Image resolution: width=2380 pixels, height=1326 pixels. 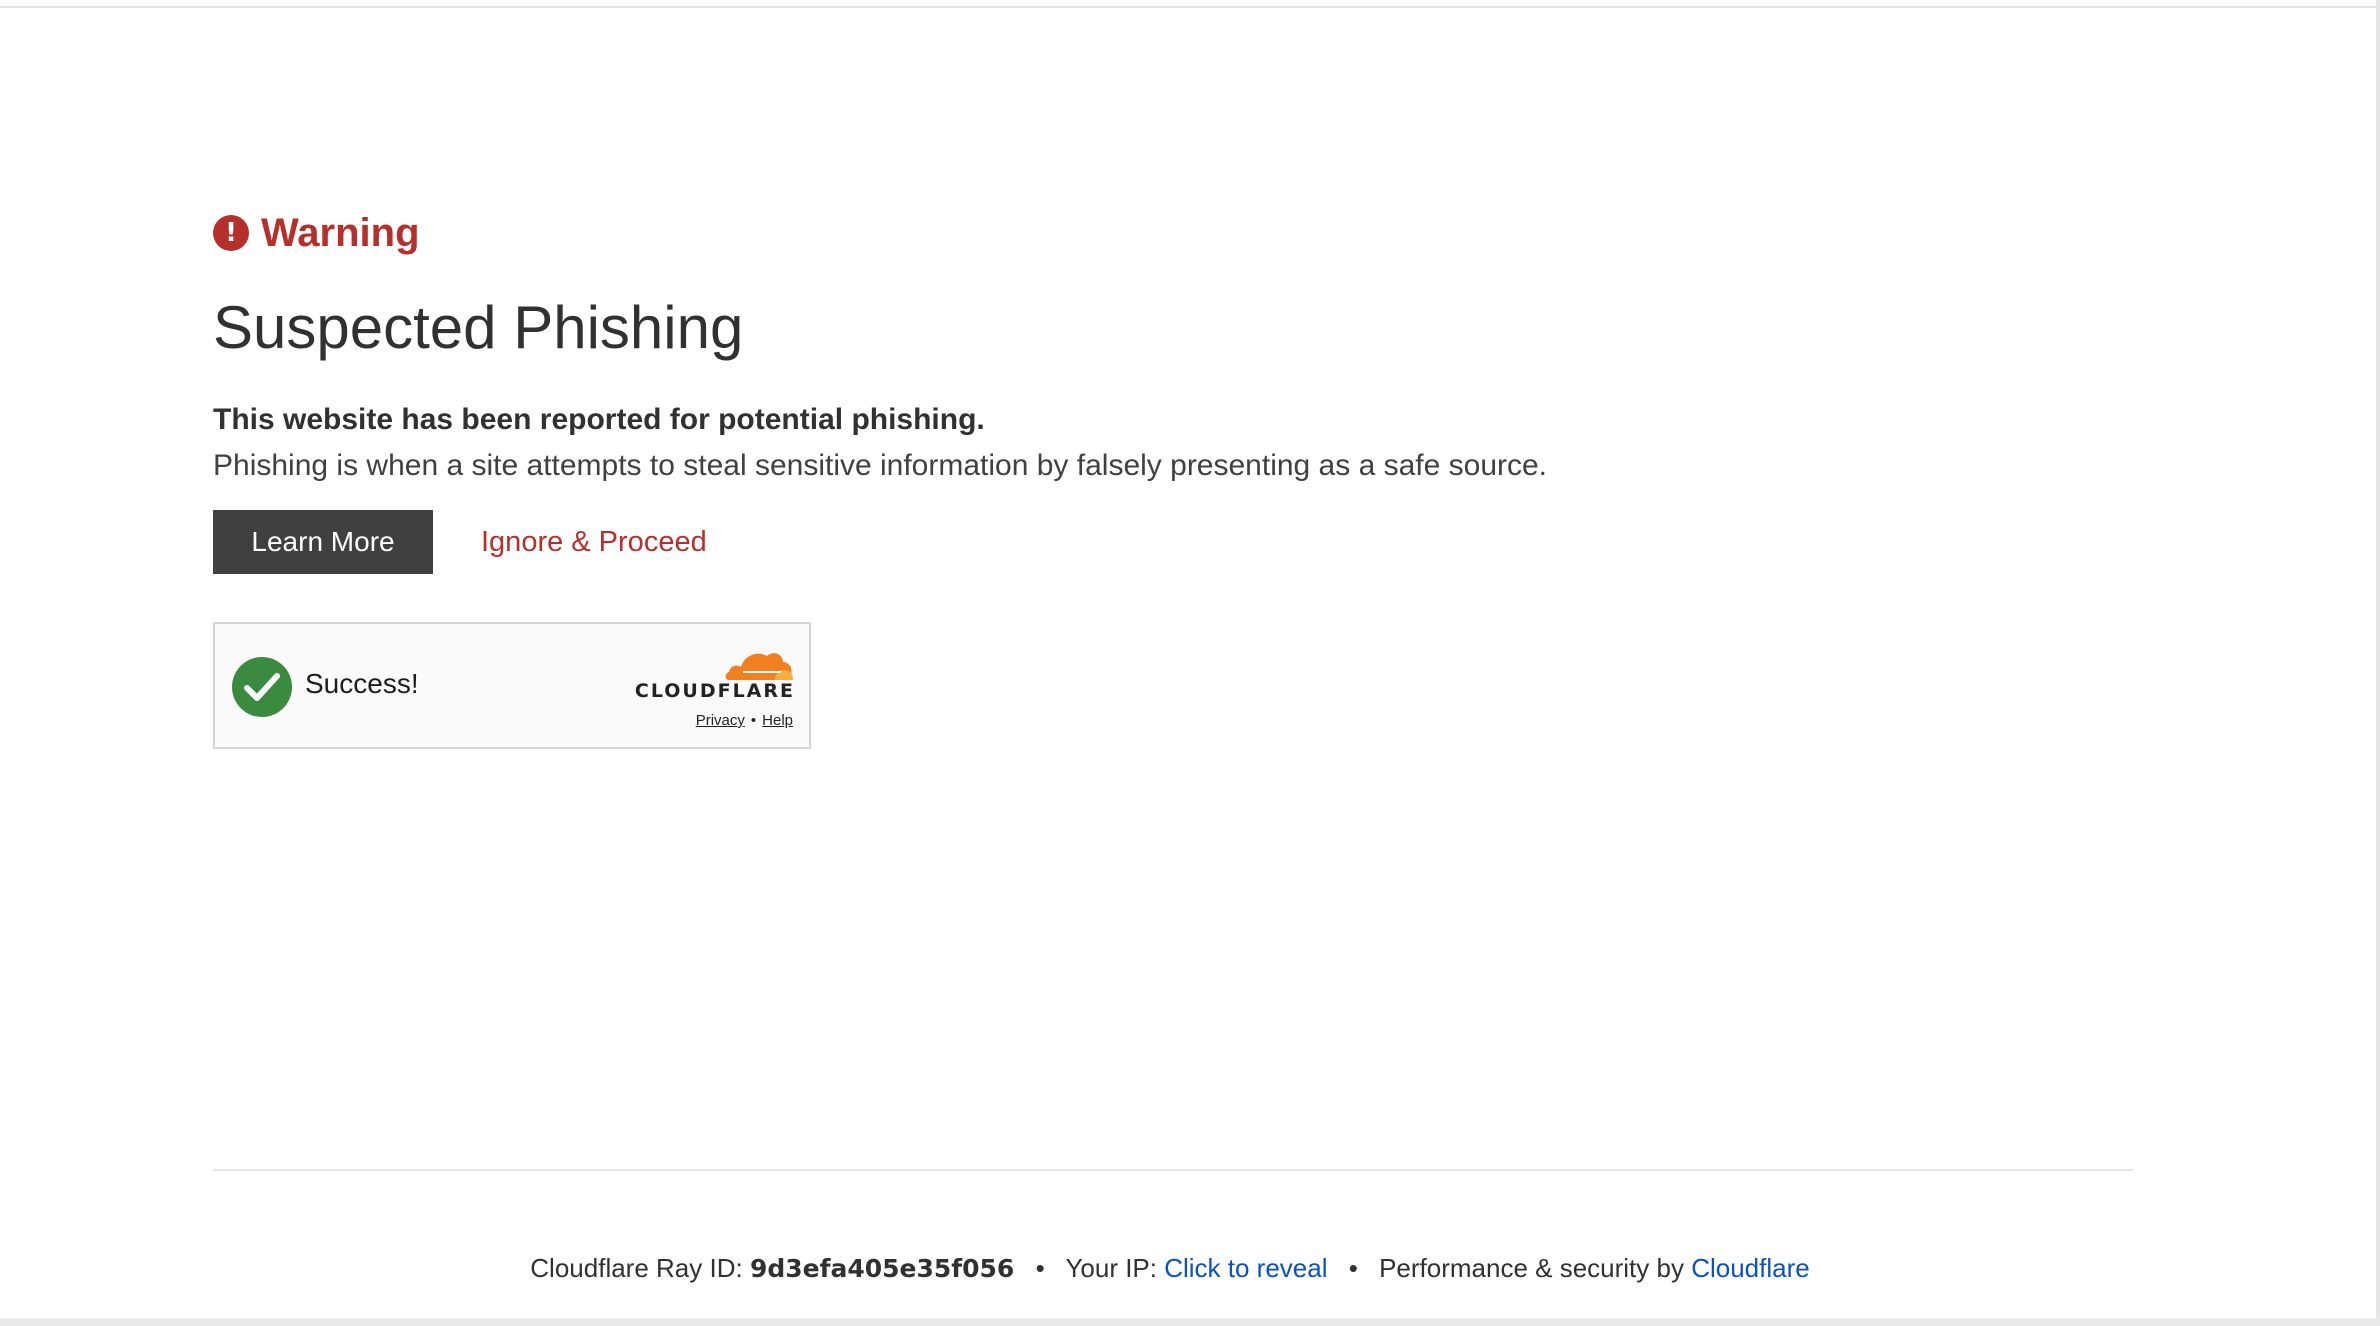 I want to click on ray-id-label: Cloudflare Ray ID:, so click(x=636, y=1268).